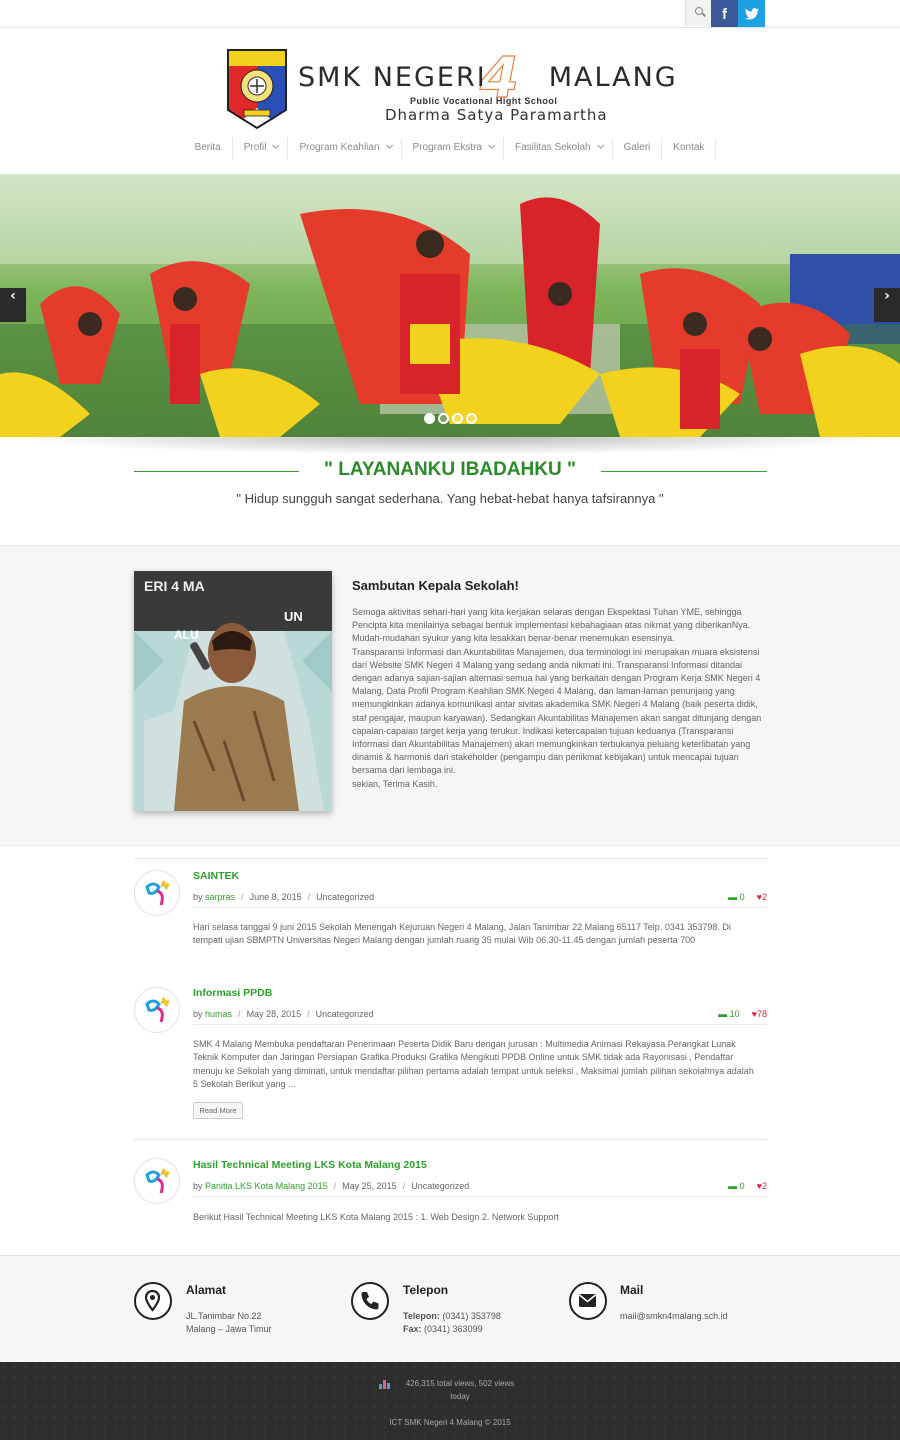 The height and width of the screenshot is (1440, 900). I want to click on post-author-link: sarpras, so click(220, 897).